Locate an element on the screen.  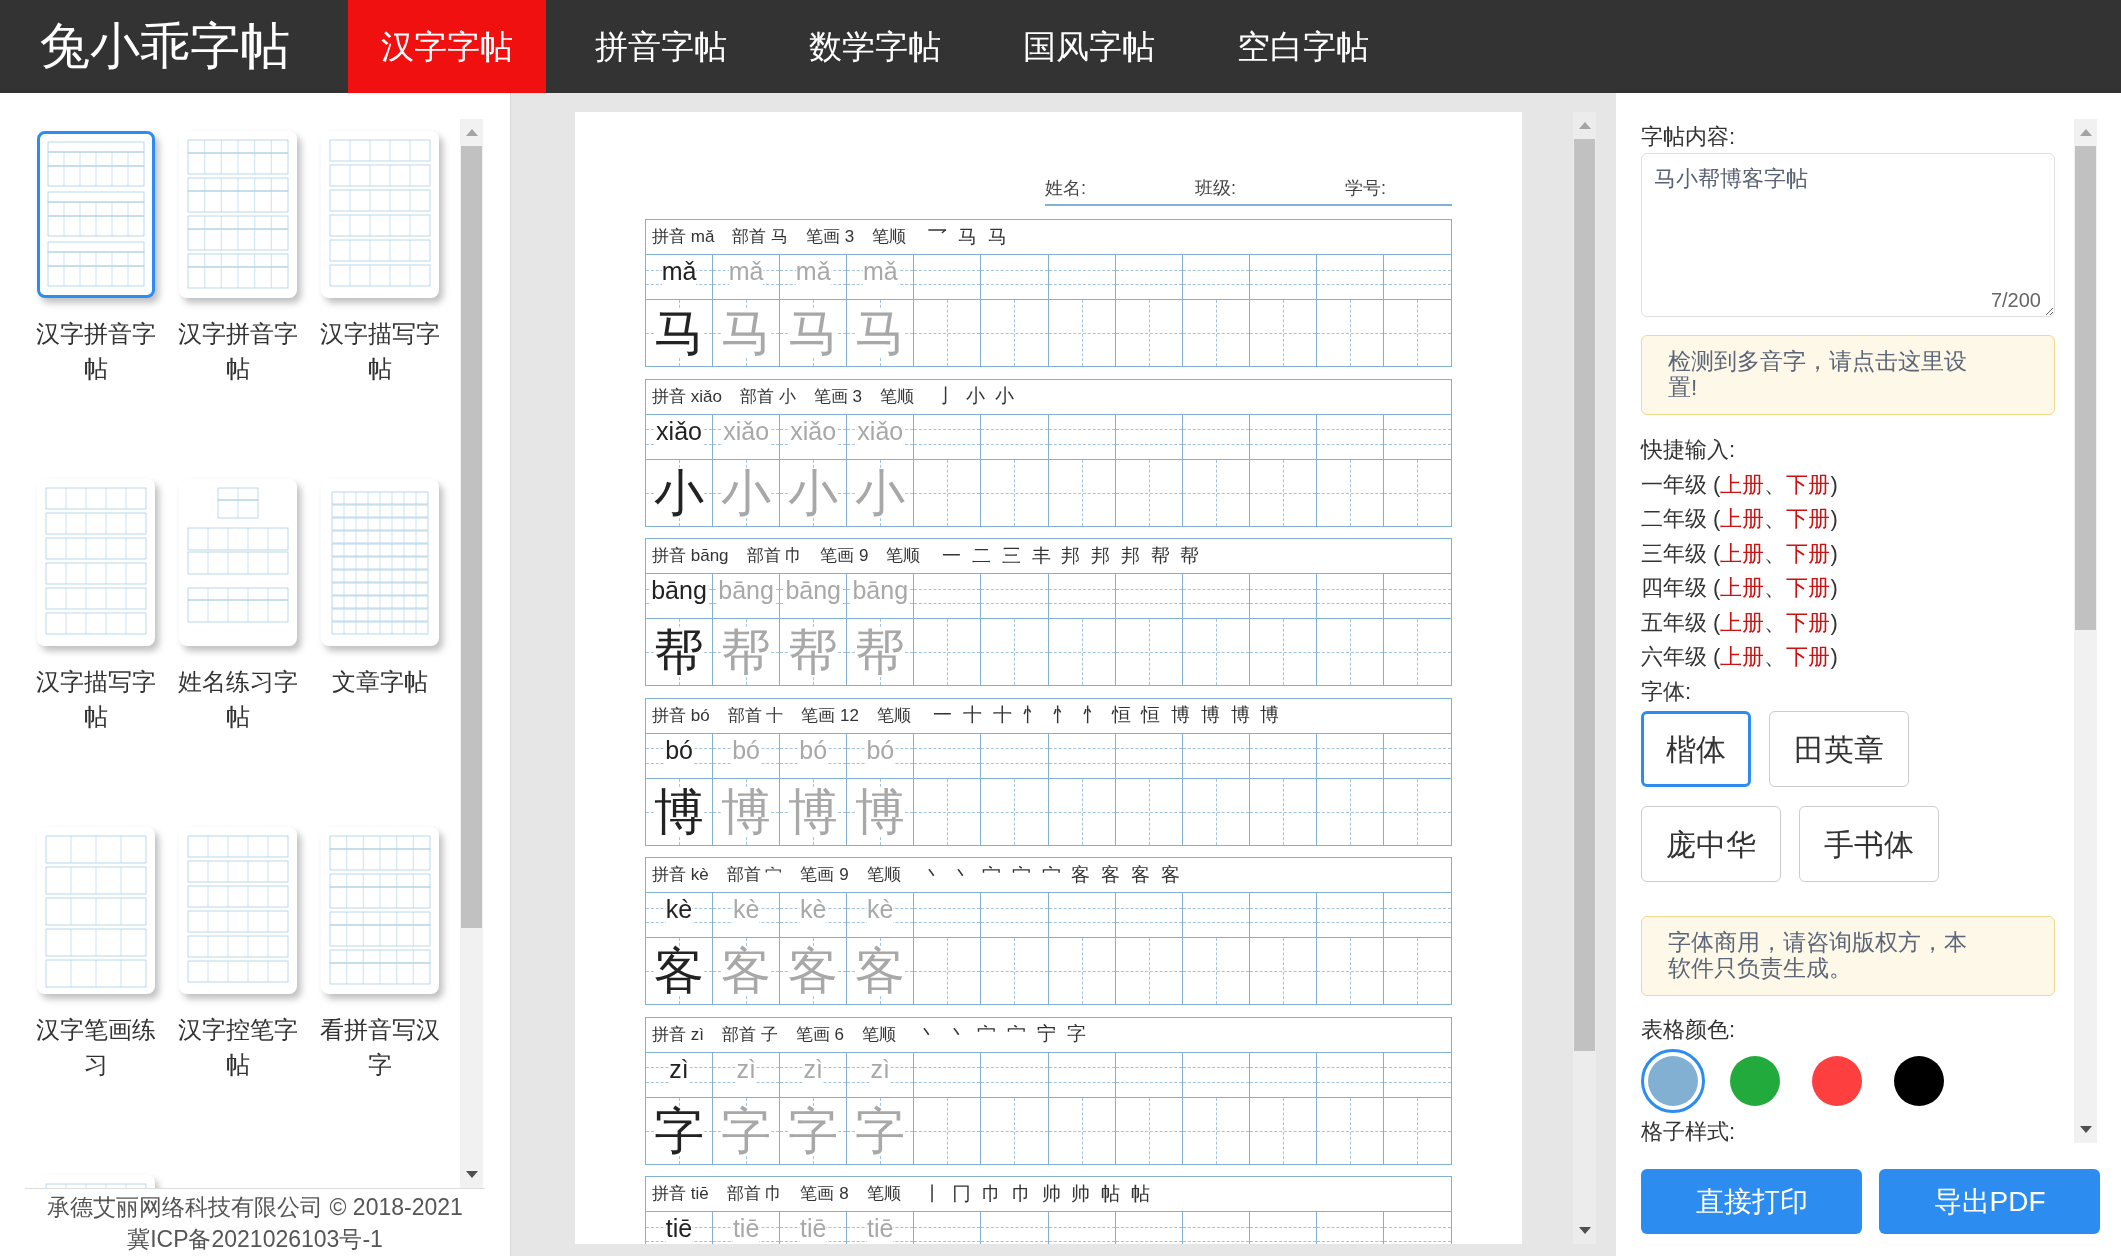
nav-tab: 汉字字帖 is located at coordinates (447, 46).